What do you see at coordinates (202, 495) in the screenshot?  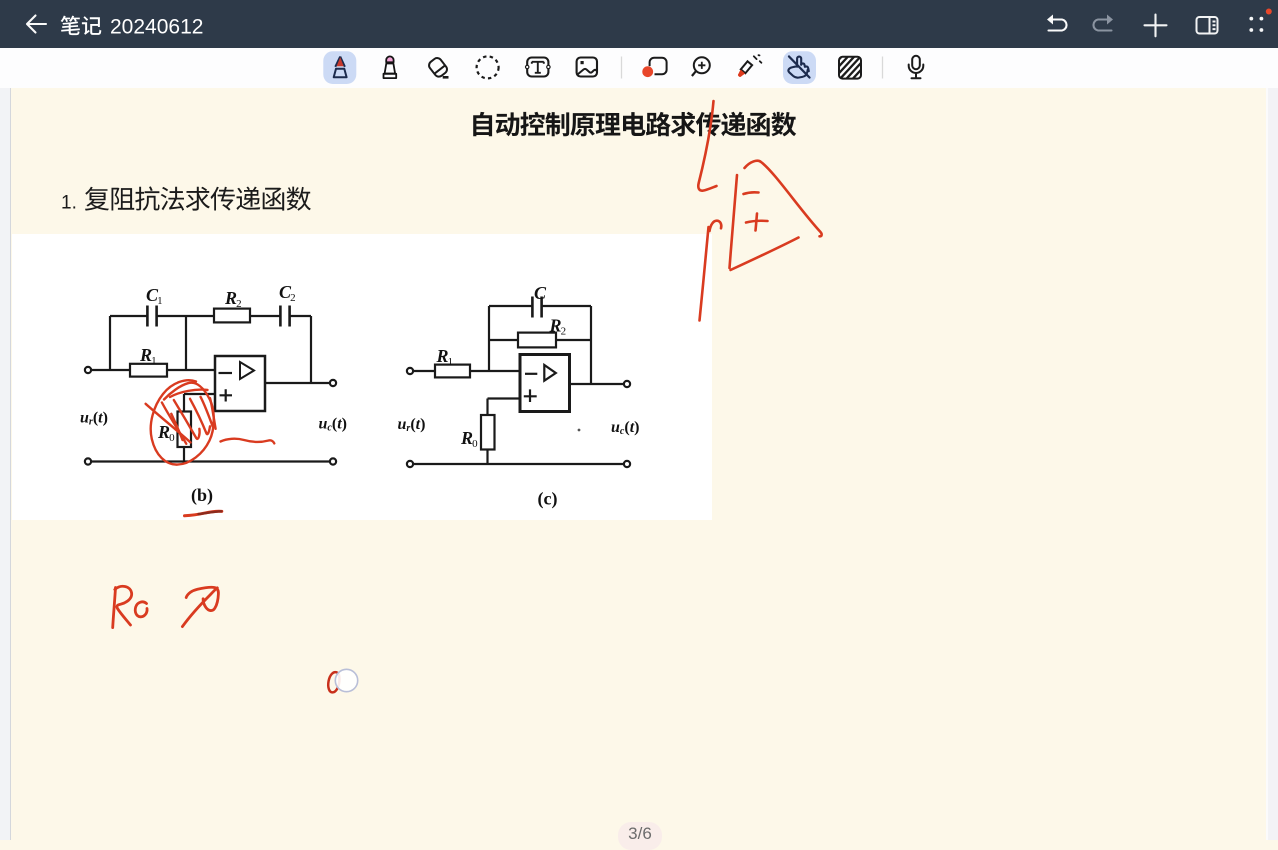 I see `svg-text: (b)` at bounding box center [202, 495].